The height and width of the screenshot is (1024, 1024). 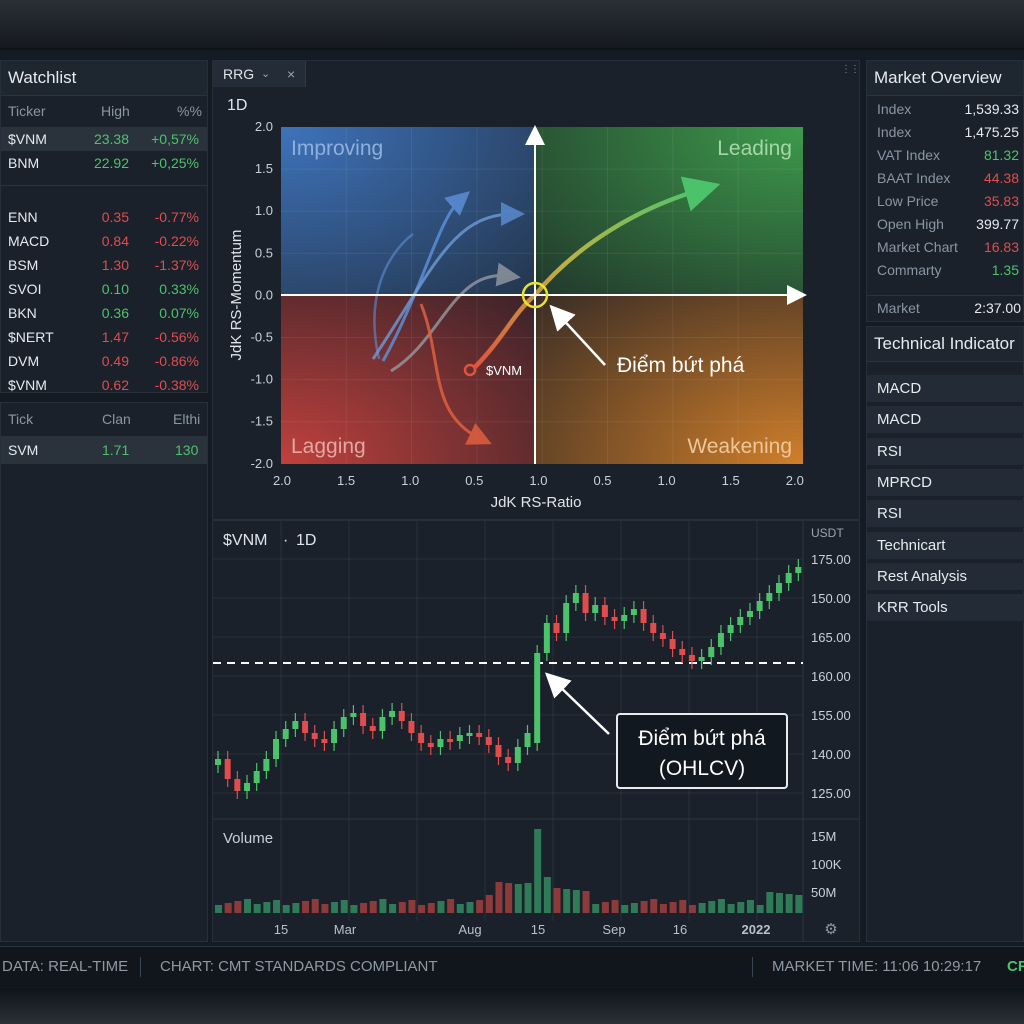 I want to click on rrg-y-tick: 0.5, so click(x=264, y=252).